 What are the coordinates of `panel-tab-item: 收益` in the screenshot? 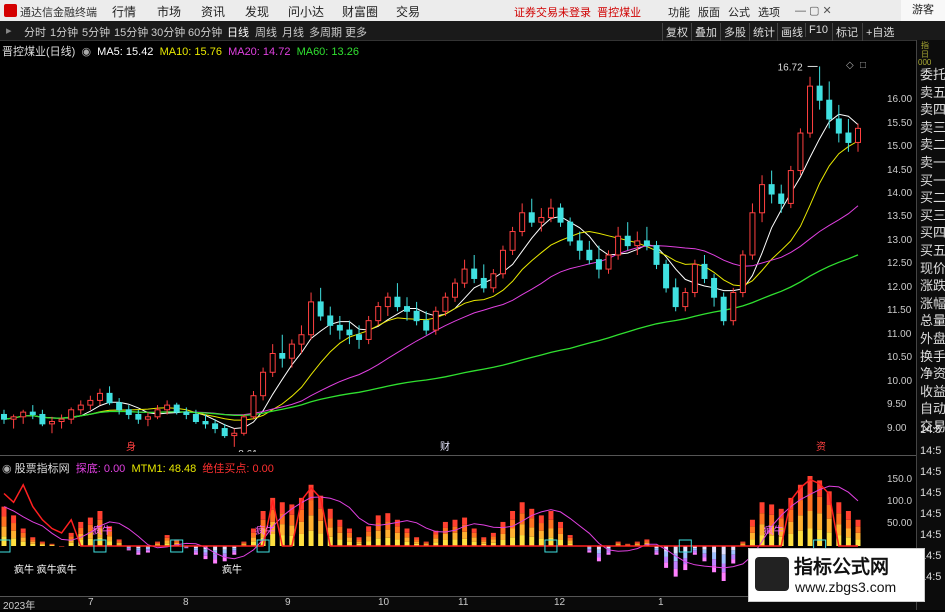 It's located at (932, 390).